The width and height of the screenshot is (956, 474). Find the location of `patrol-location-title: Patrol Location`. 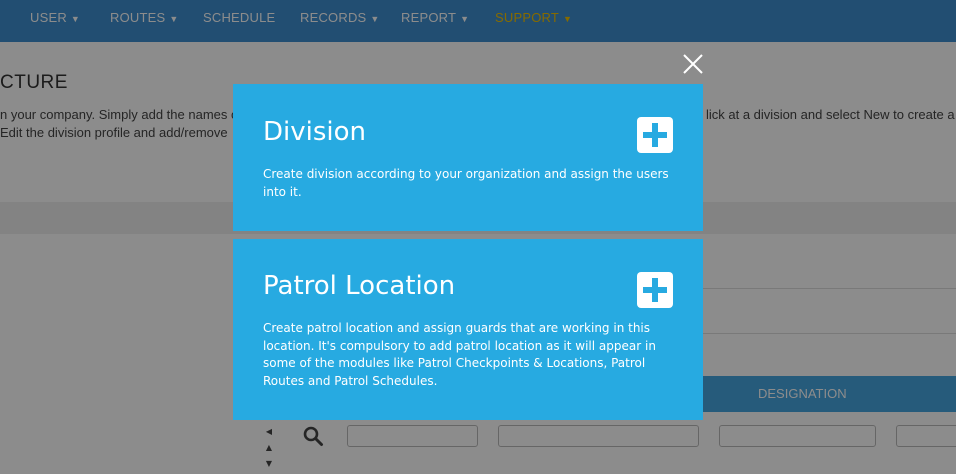

patrol-location-title: Patrol Location is located at coordinates (359, 286).